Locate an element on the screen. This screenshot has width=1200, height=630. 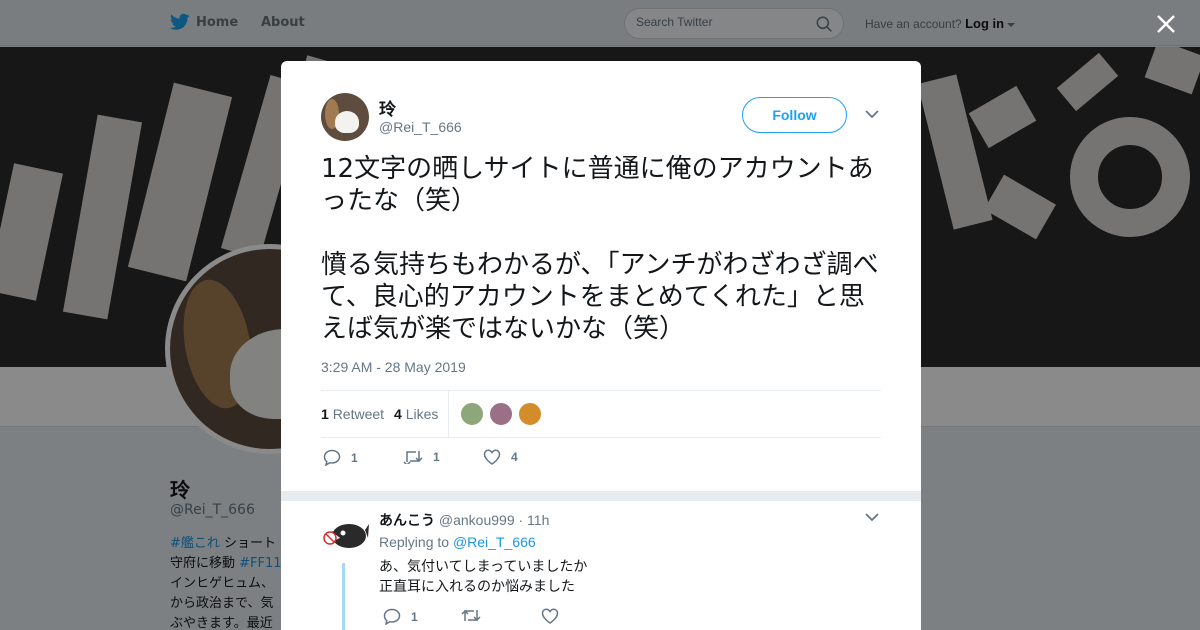
reply-reply-count: 1 is located at coordinates (414, 616).